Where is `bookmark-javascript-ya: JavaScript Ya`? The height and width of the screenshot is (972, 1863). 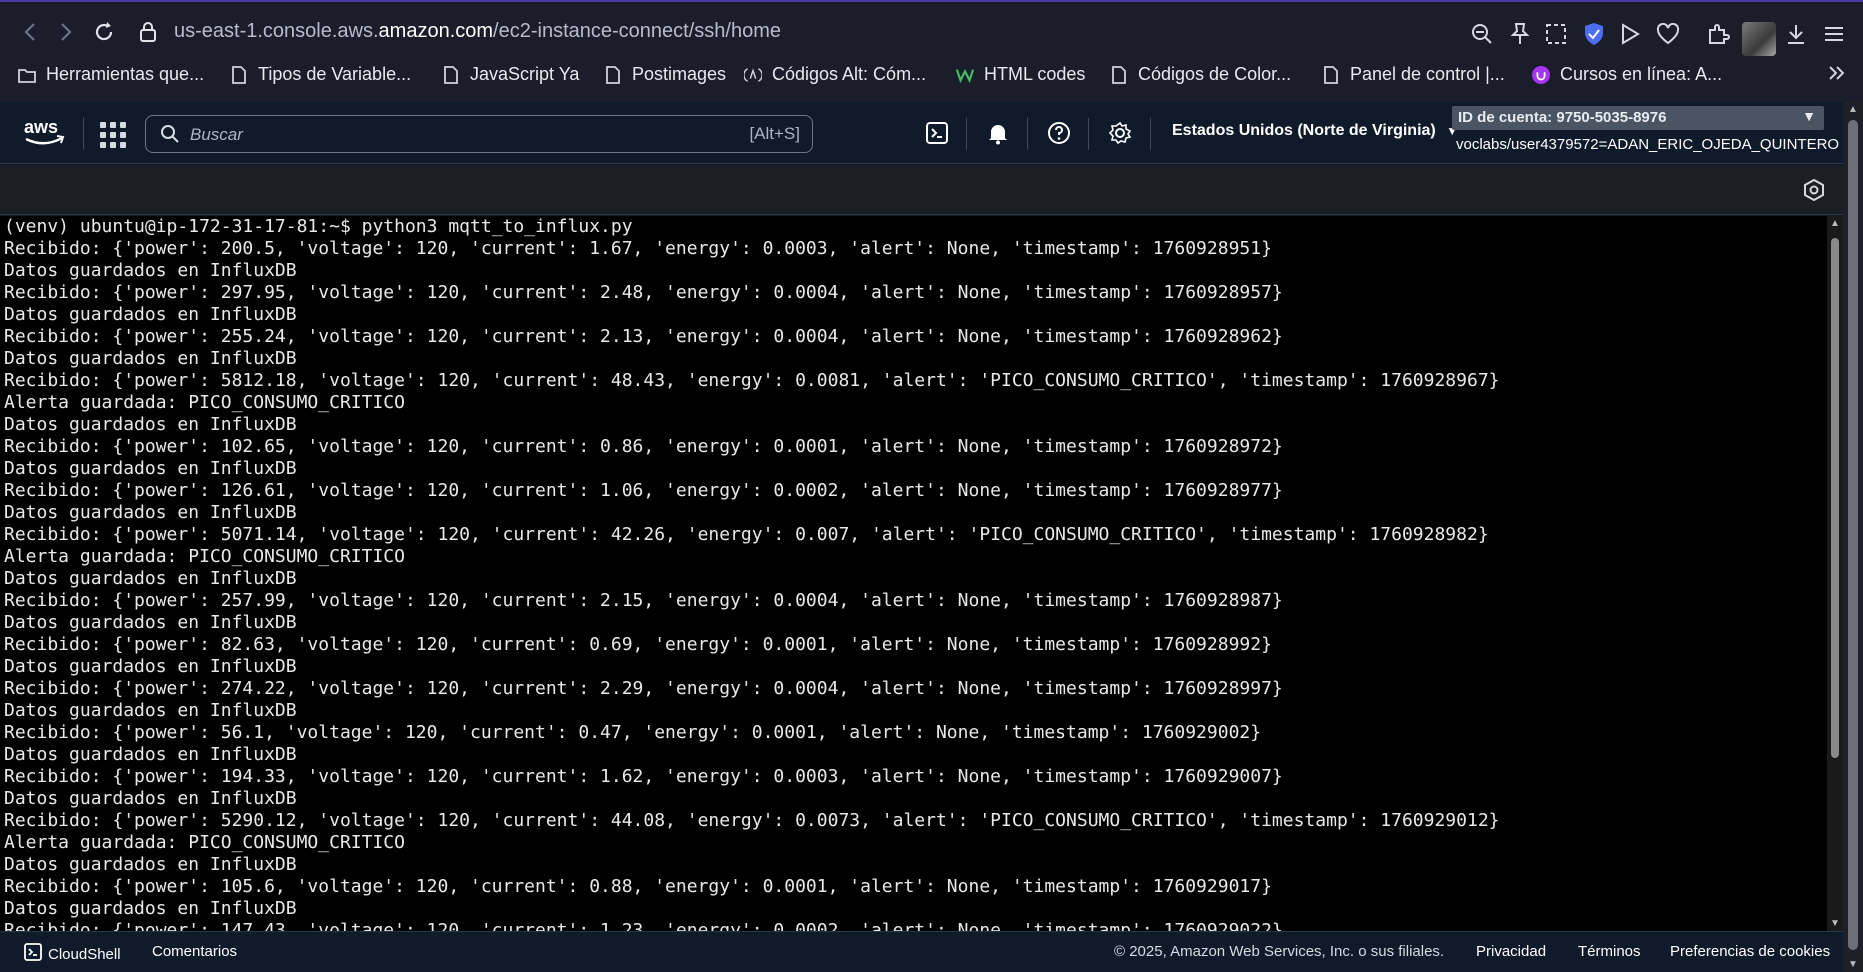
bookmark-javascript-ya: JavaScript Ya is located at coordinates (510, 74).